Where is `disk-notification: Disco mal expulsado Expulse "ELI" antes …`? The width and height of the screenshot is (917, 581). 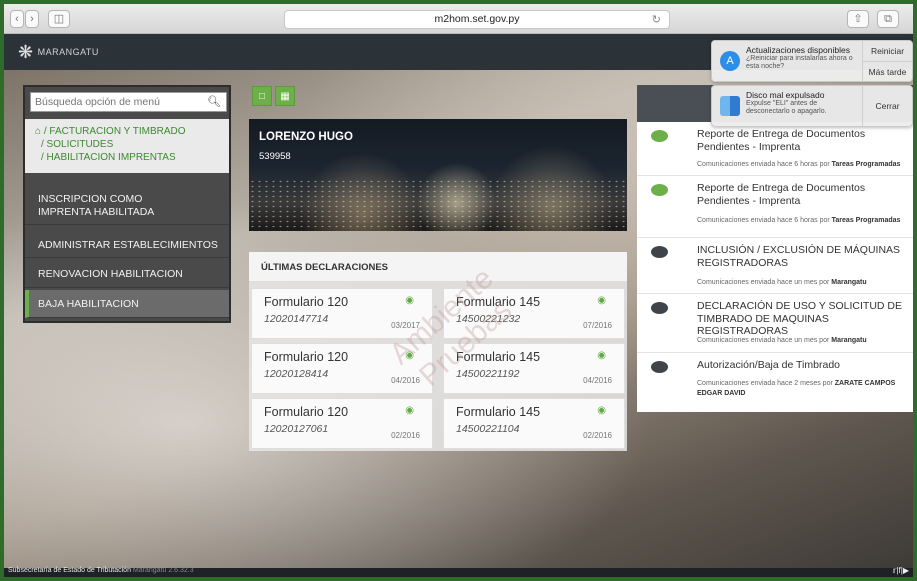
disk-notification: Disco mal expulsado Expulse "ELI" antes … is located at coordinates (812, 106).